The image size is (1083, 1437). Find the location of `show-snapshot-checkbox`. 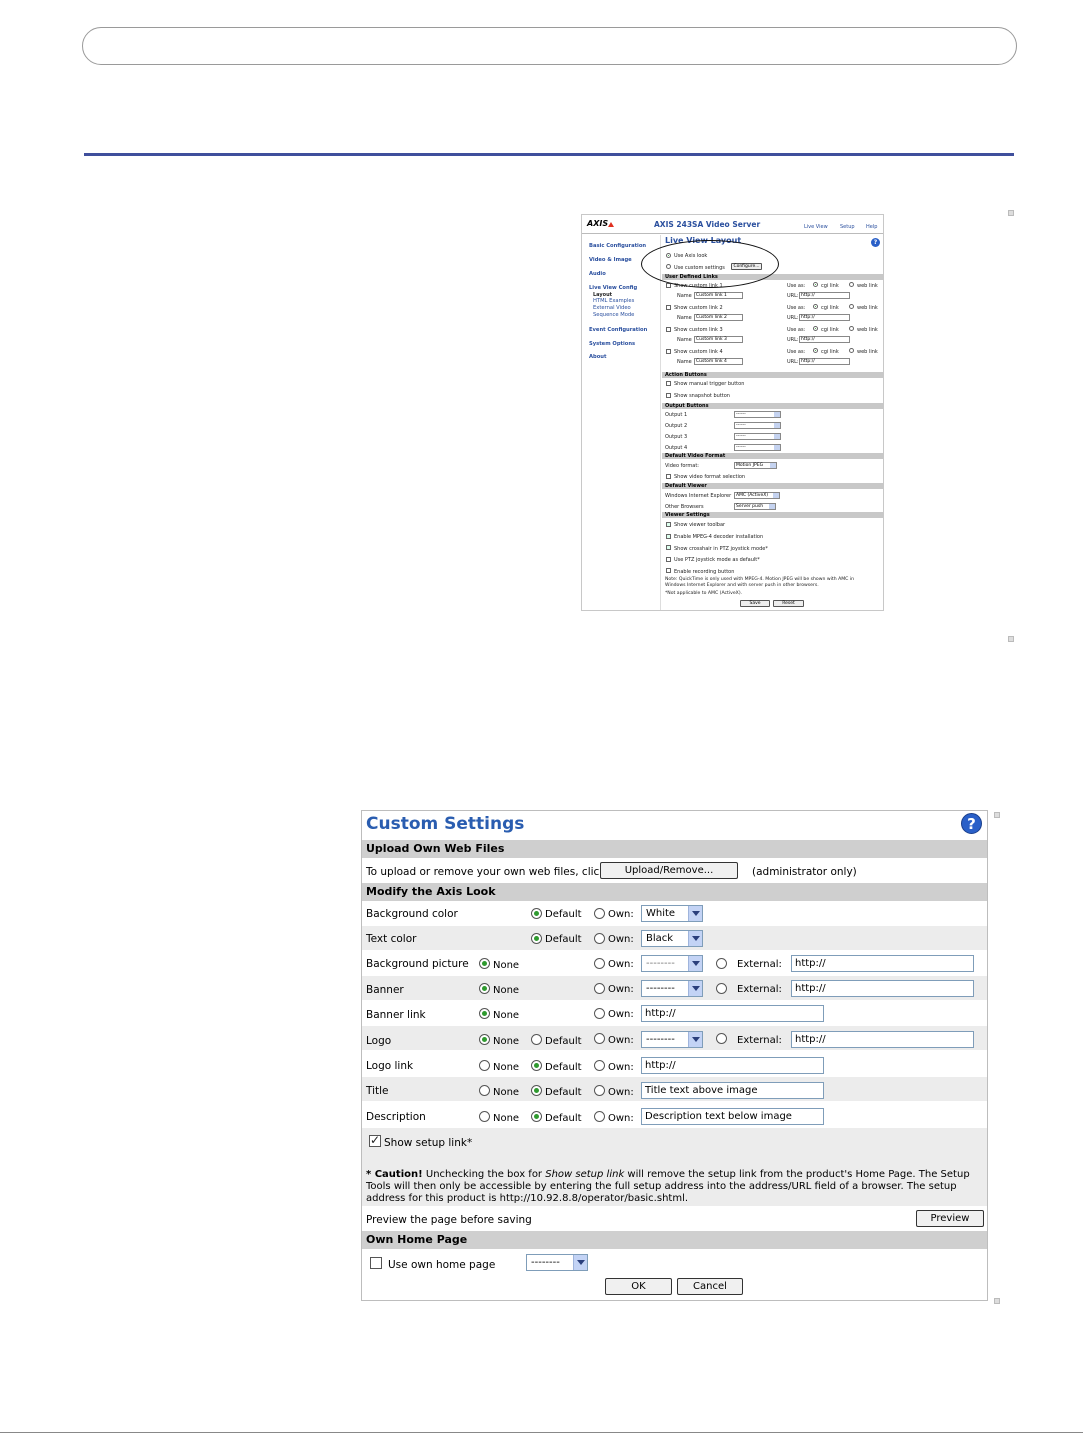

show-snapshot-checkbox is located at coordinates (668, 395).